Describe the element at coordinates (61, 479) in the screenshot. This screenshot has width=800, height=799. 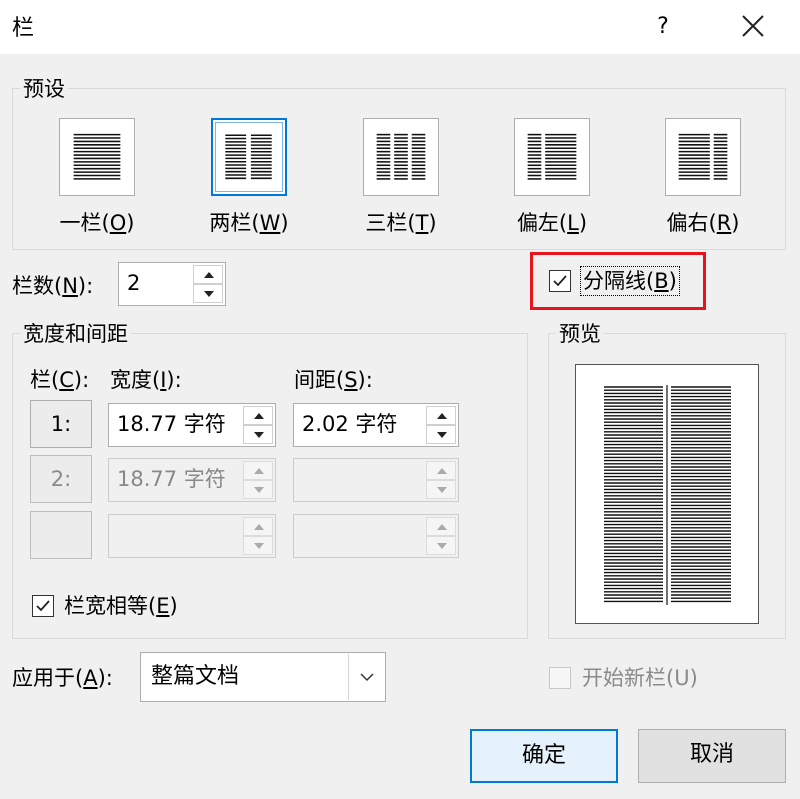
I see `column-2-number: 2:` at that location.